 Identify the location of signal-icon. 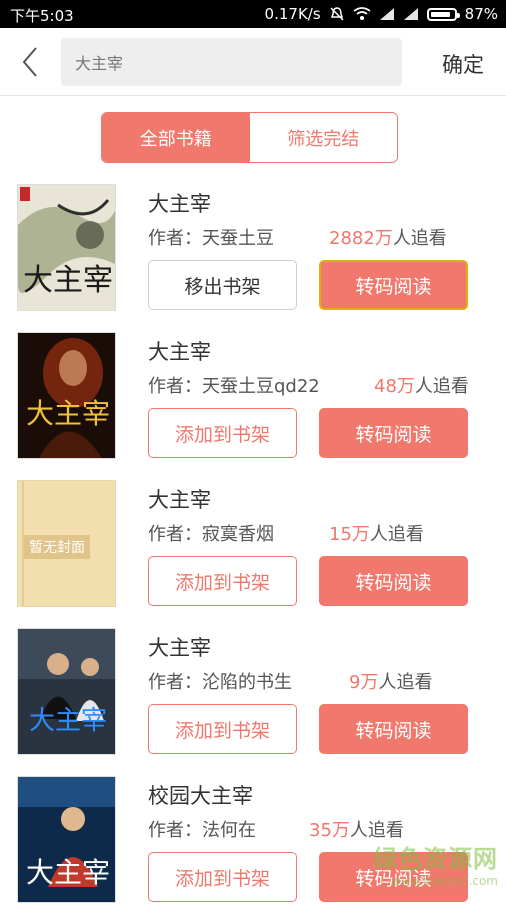
(386, 14).